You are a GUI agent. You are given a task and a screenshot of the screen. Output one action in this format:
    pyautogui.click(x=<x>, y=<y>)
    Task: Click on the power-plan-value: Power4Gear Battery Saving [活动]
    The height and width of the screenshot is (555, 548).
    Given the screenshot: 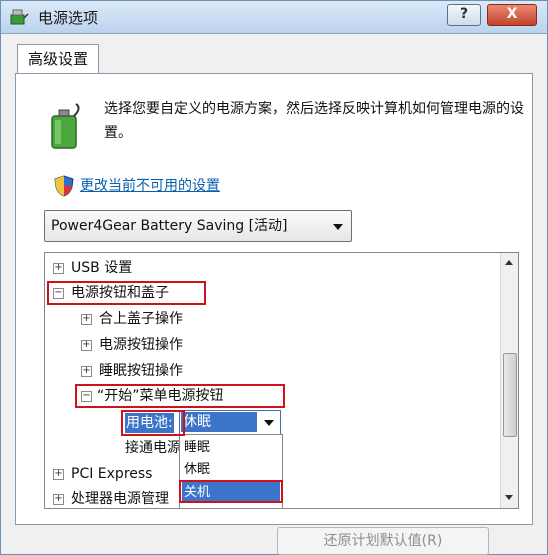 What is the action you would take?
    pyautogui.click(x=169, y=226)
    